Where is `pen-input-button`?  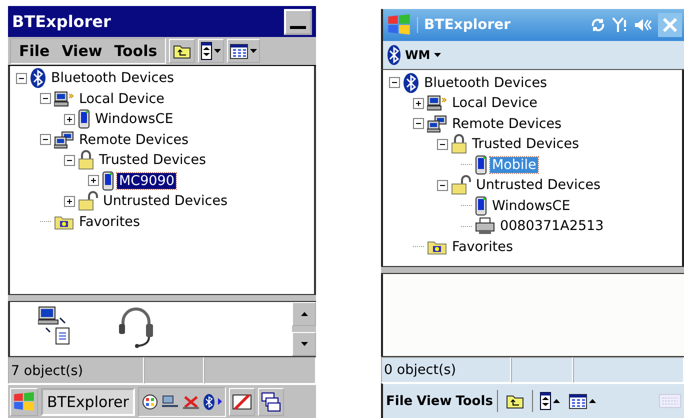 pen-input-button is located at coordinates (242, 402).